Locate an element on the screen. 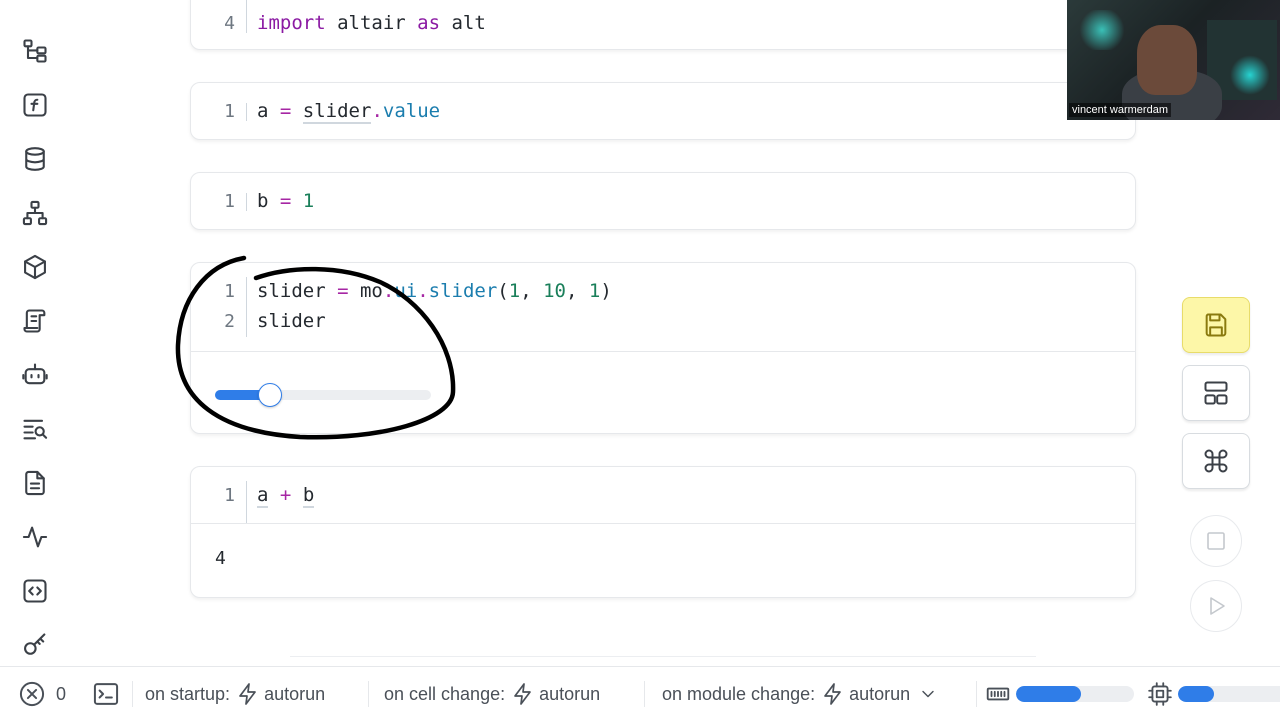  output-value: 4 is located at coordinates (220, 558).